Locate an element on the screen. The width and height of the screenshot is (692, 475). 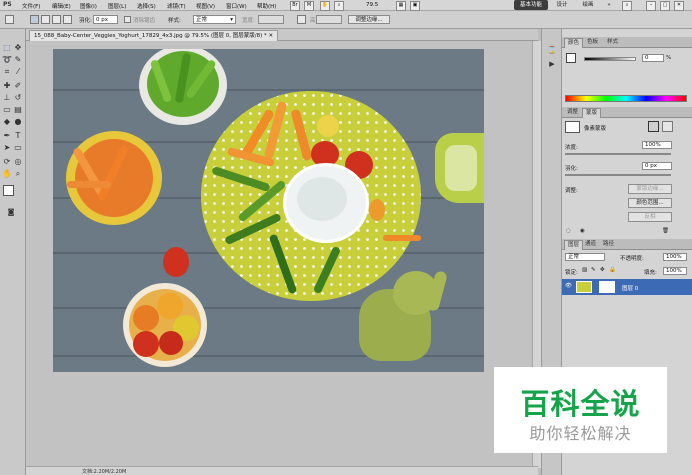
lasso-tool-icon: ➰ is located at coordinates (7, 60).